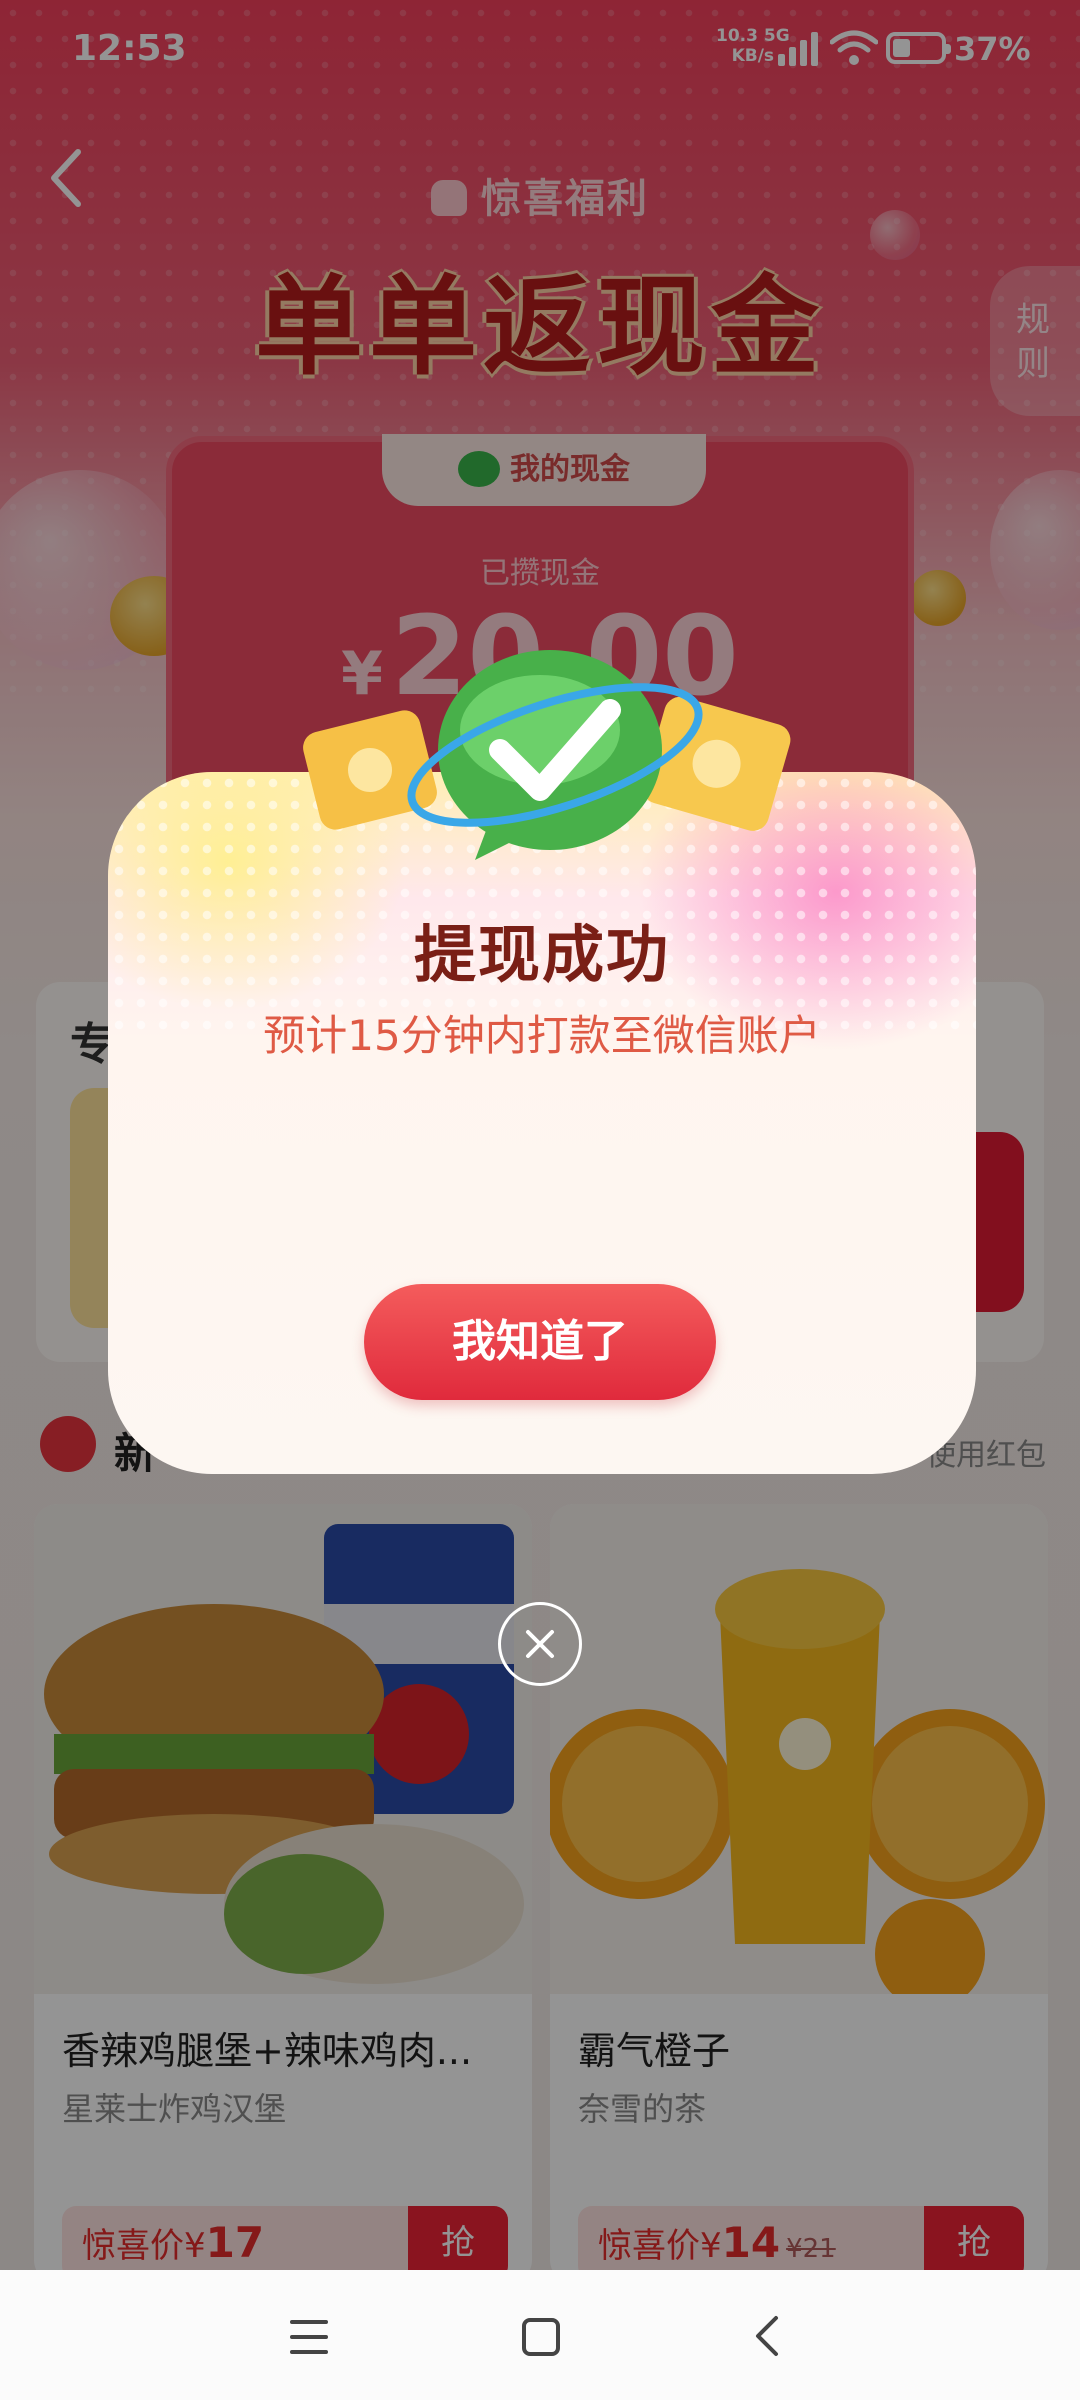 This screenshot has width=1080, height=2400. Describe the element at coordinates (540, 1342) in the screenshot. I see `confirm-button: 我知道了` at that location.